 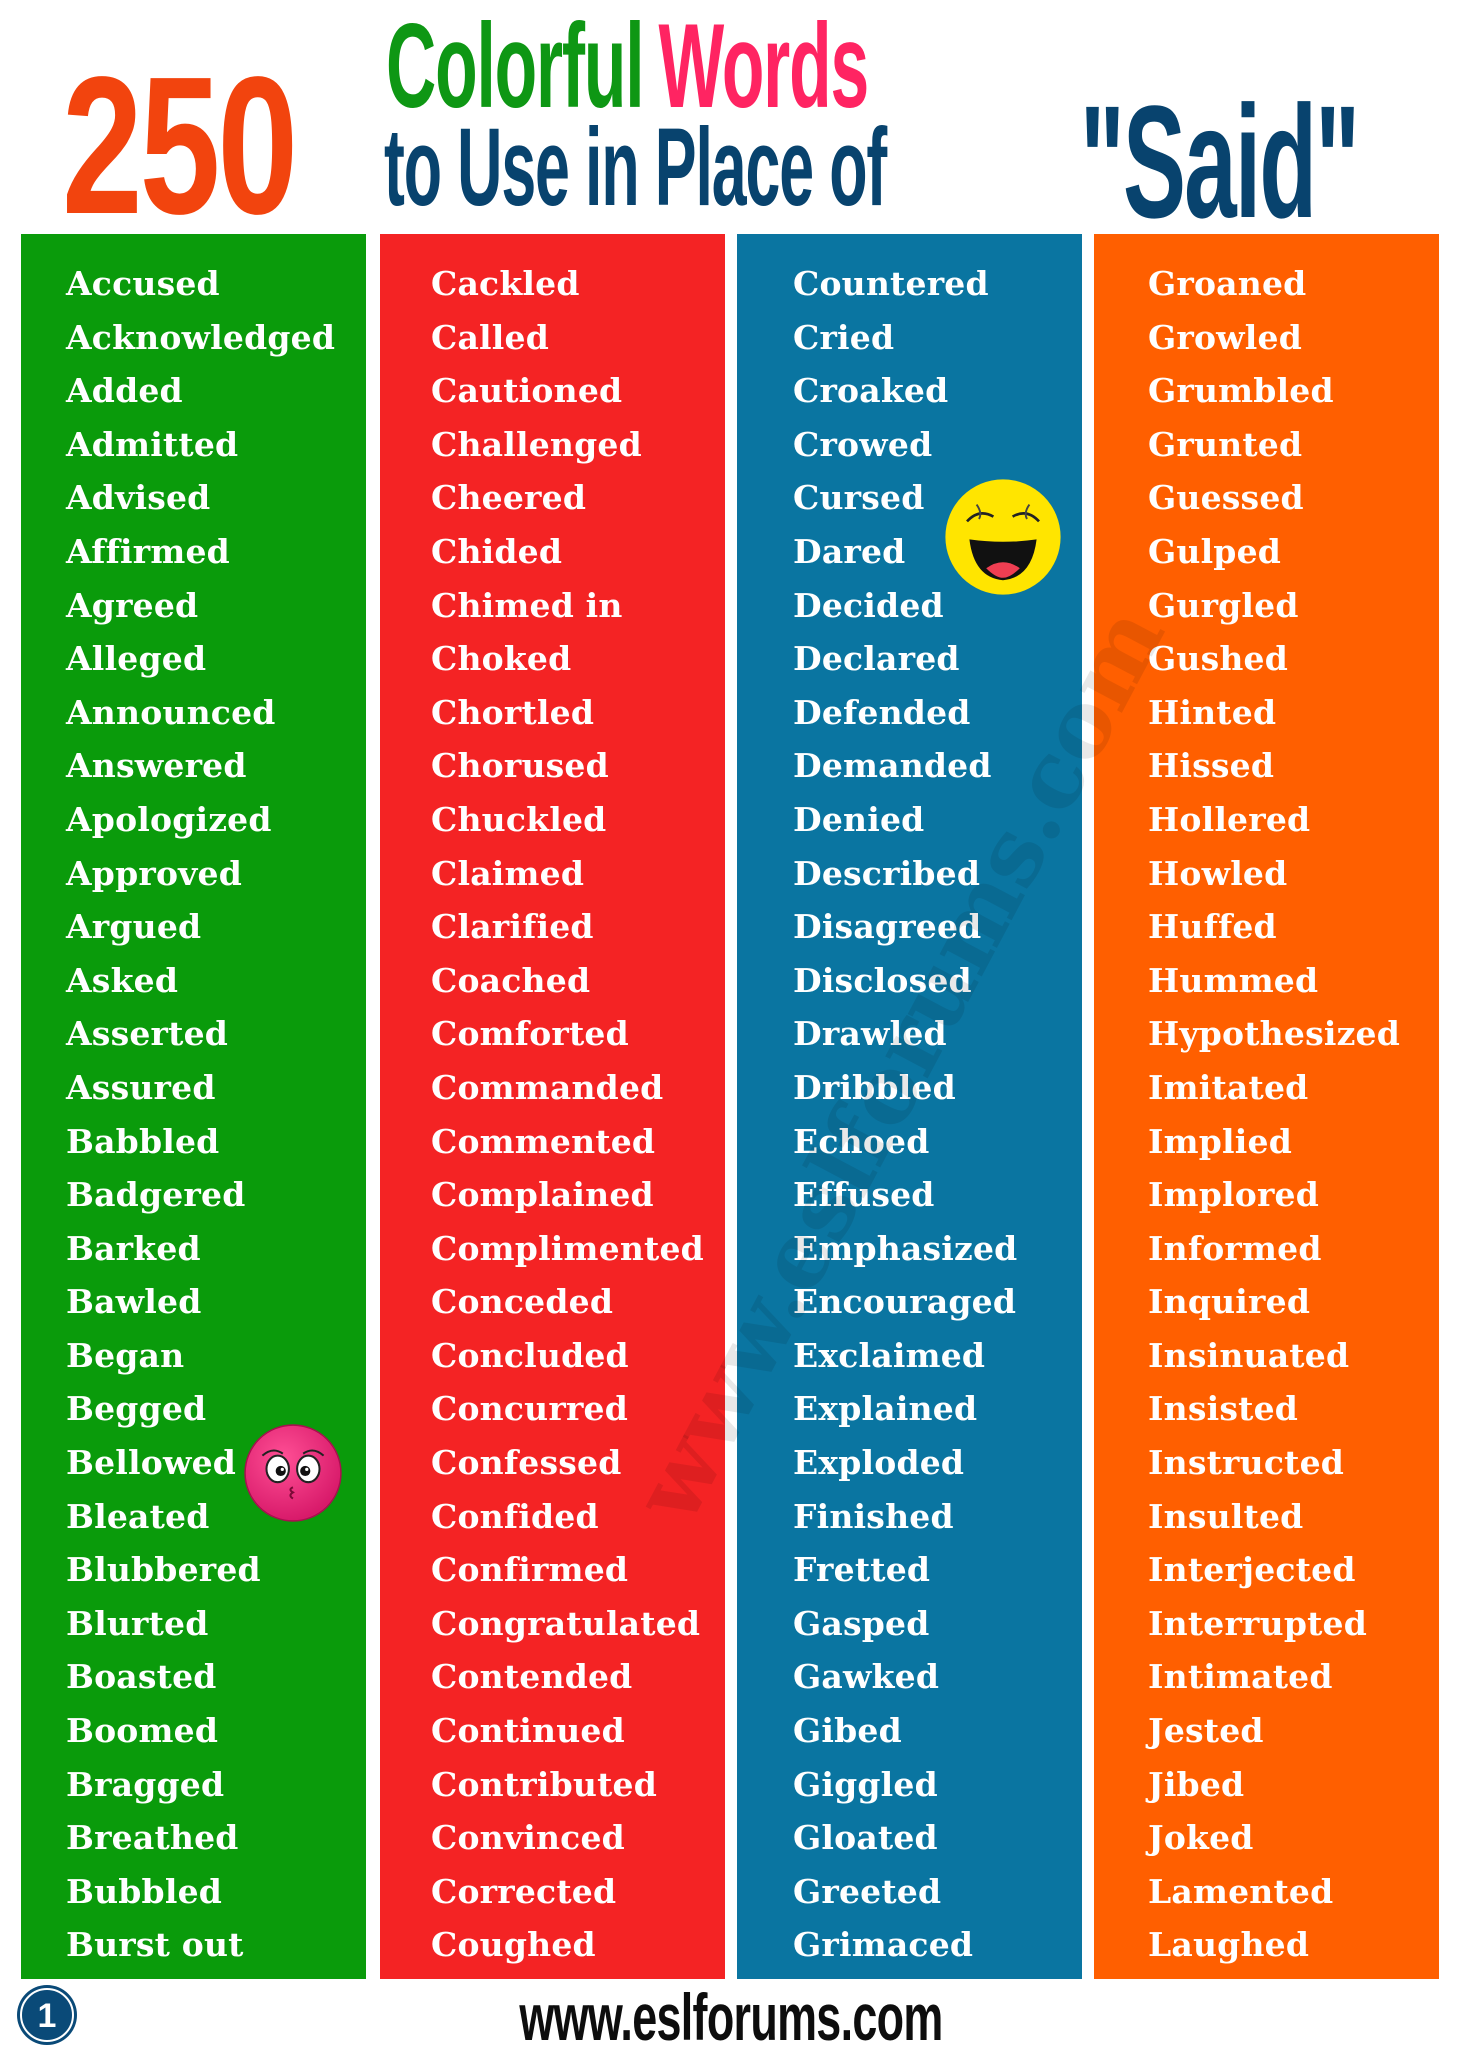 I want to click on word-item: Encouraged, so click(x=905, y=1302).